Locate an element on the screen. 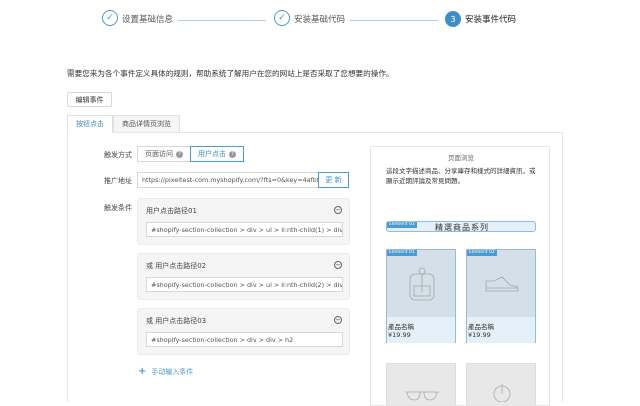 This screenshot has width=640, height=406. tab-button-click: 按钮点击 is located at coordinates (90, 124).